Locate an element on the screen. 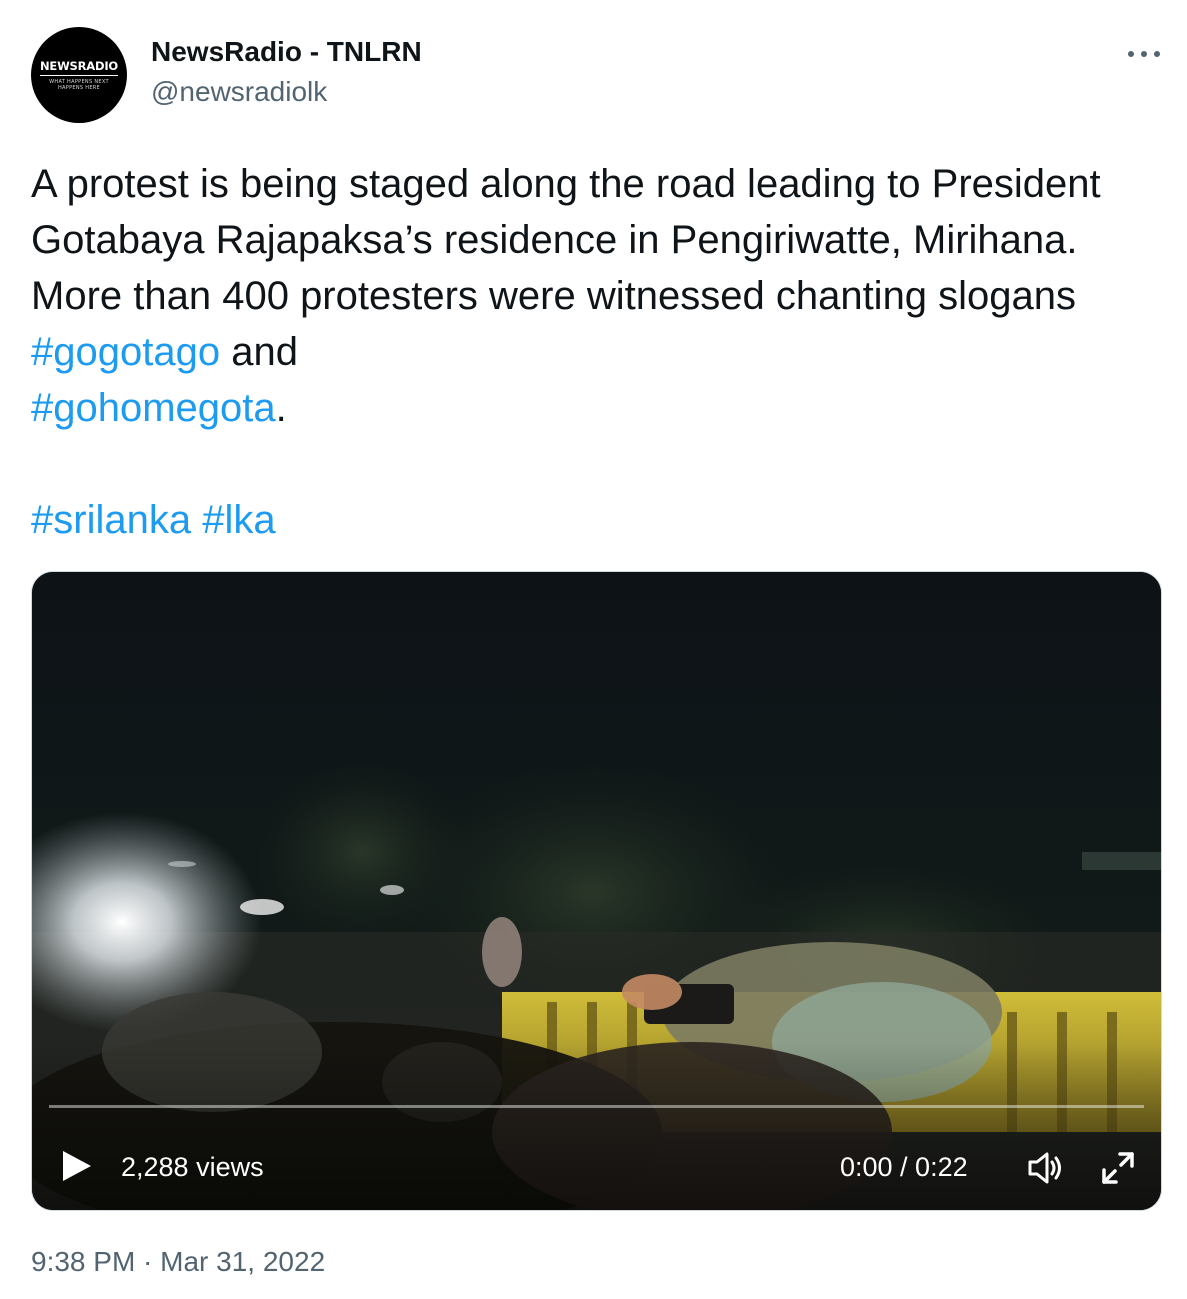 This screenshot has width=1187, height=1299. tweet-hashtags-line: #srilanka #lka is located at coordinates (153, 520).